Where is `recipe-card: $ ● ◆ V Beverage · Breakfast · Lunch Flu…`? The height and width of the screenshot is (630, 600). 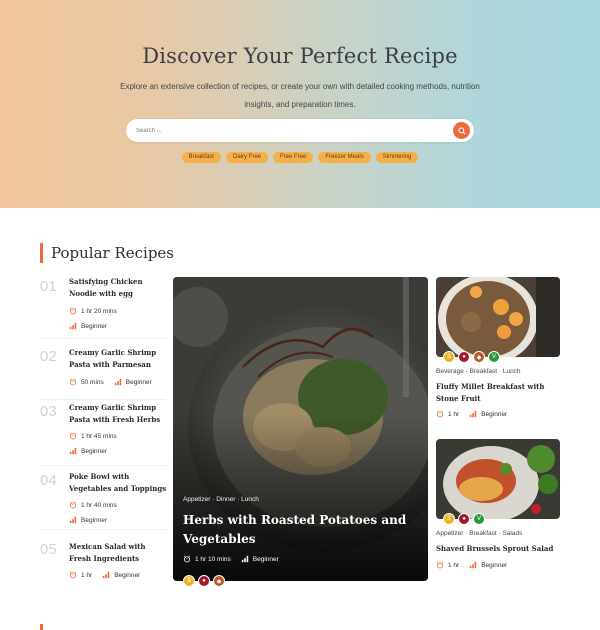
recipe-card: $ ● ◆ V Beverage · Breakfast · Lunch Flu… is located at coordinates (498, 357).